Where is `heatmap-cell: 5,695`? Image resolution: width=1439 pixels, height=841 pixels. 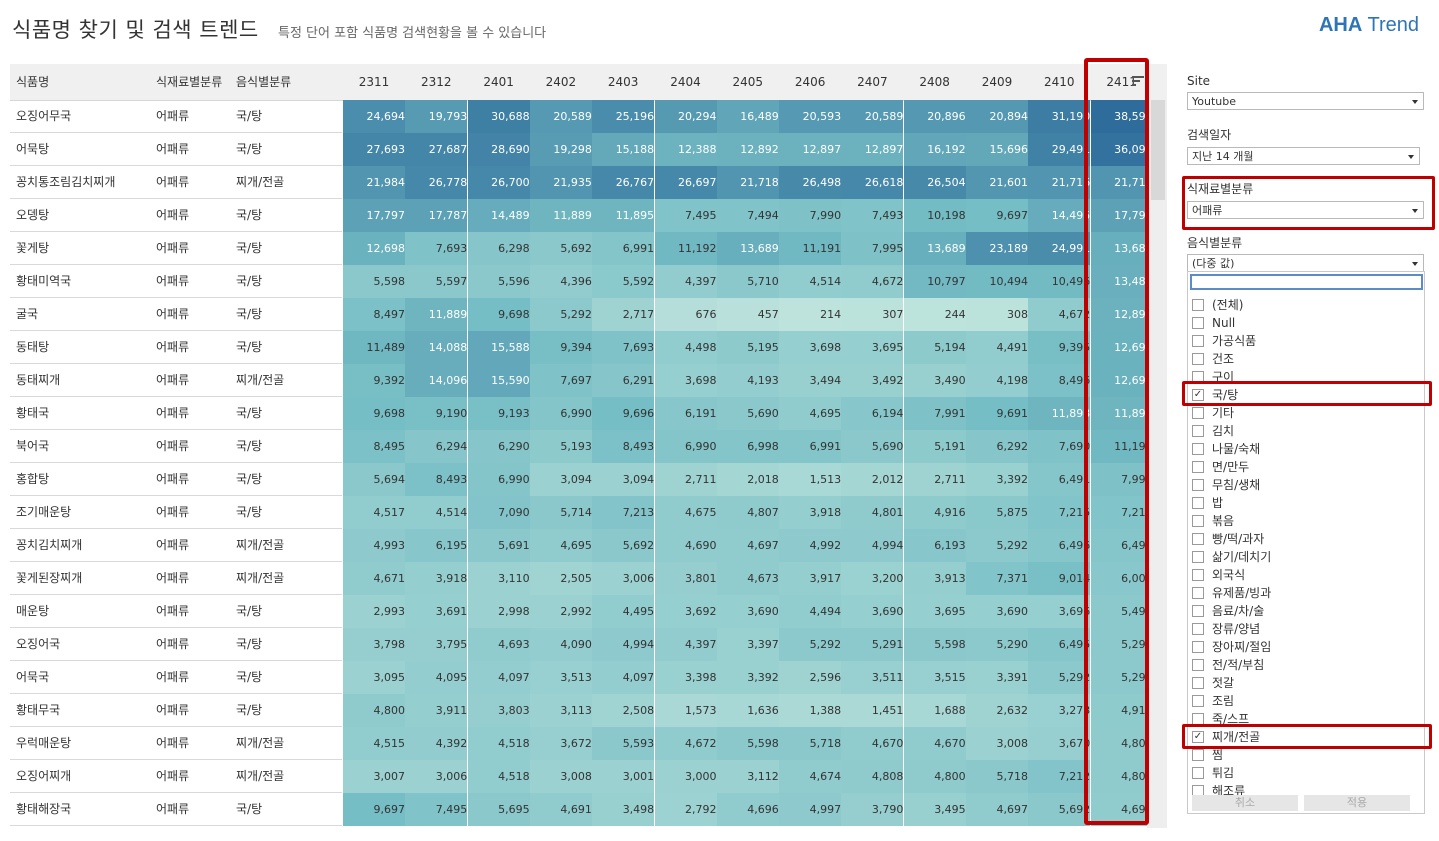
heatmap-cell: 5,695 is located at coordinates (498, 809).